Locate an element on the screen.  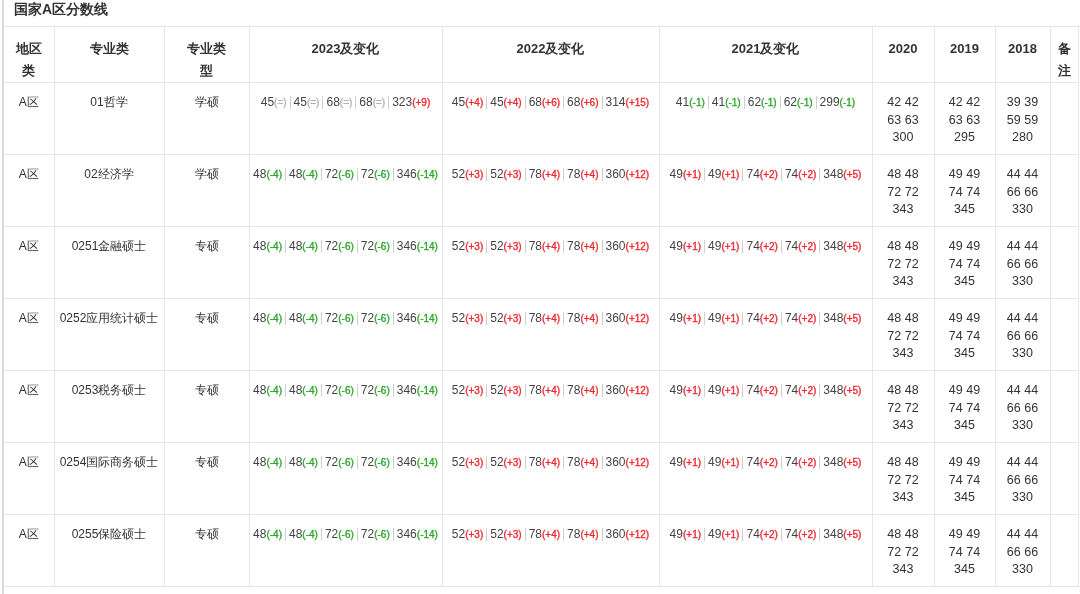
score-value: 323 is located at coordinates (402, 102).